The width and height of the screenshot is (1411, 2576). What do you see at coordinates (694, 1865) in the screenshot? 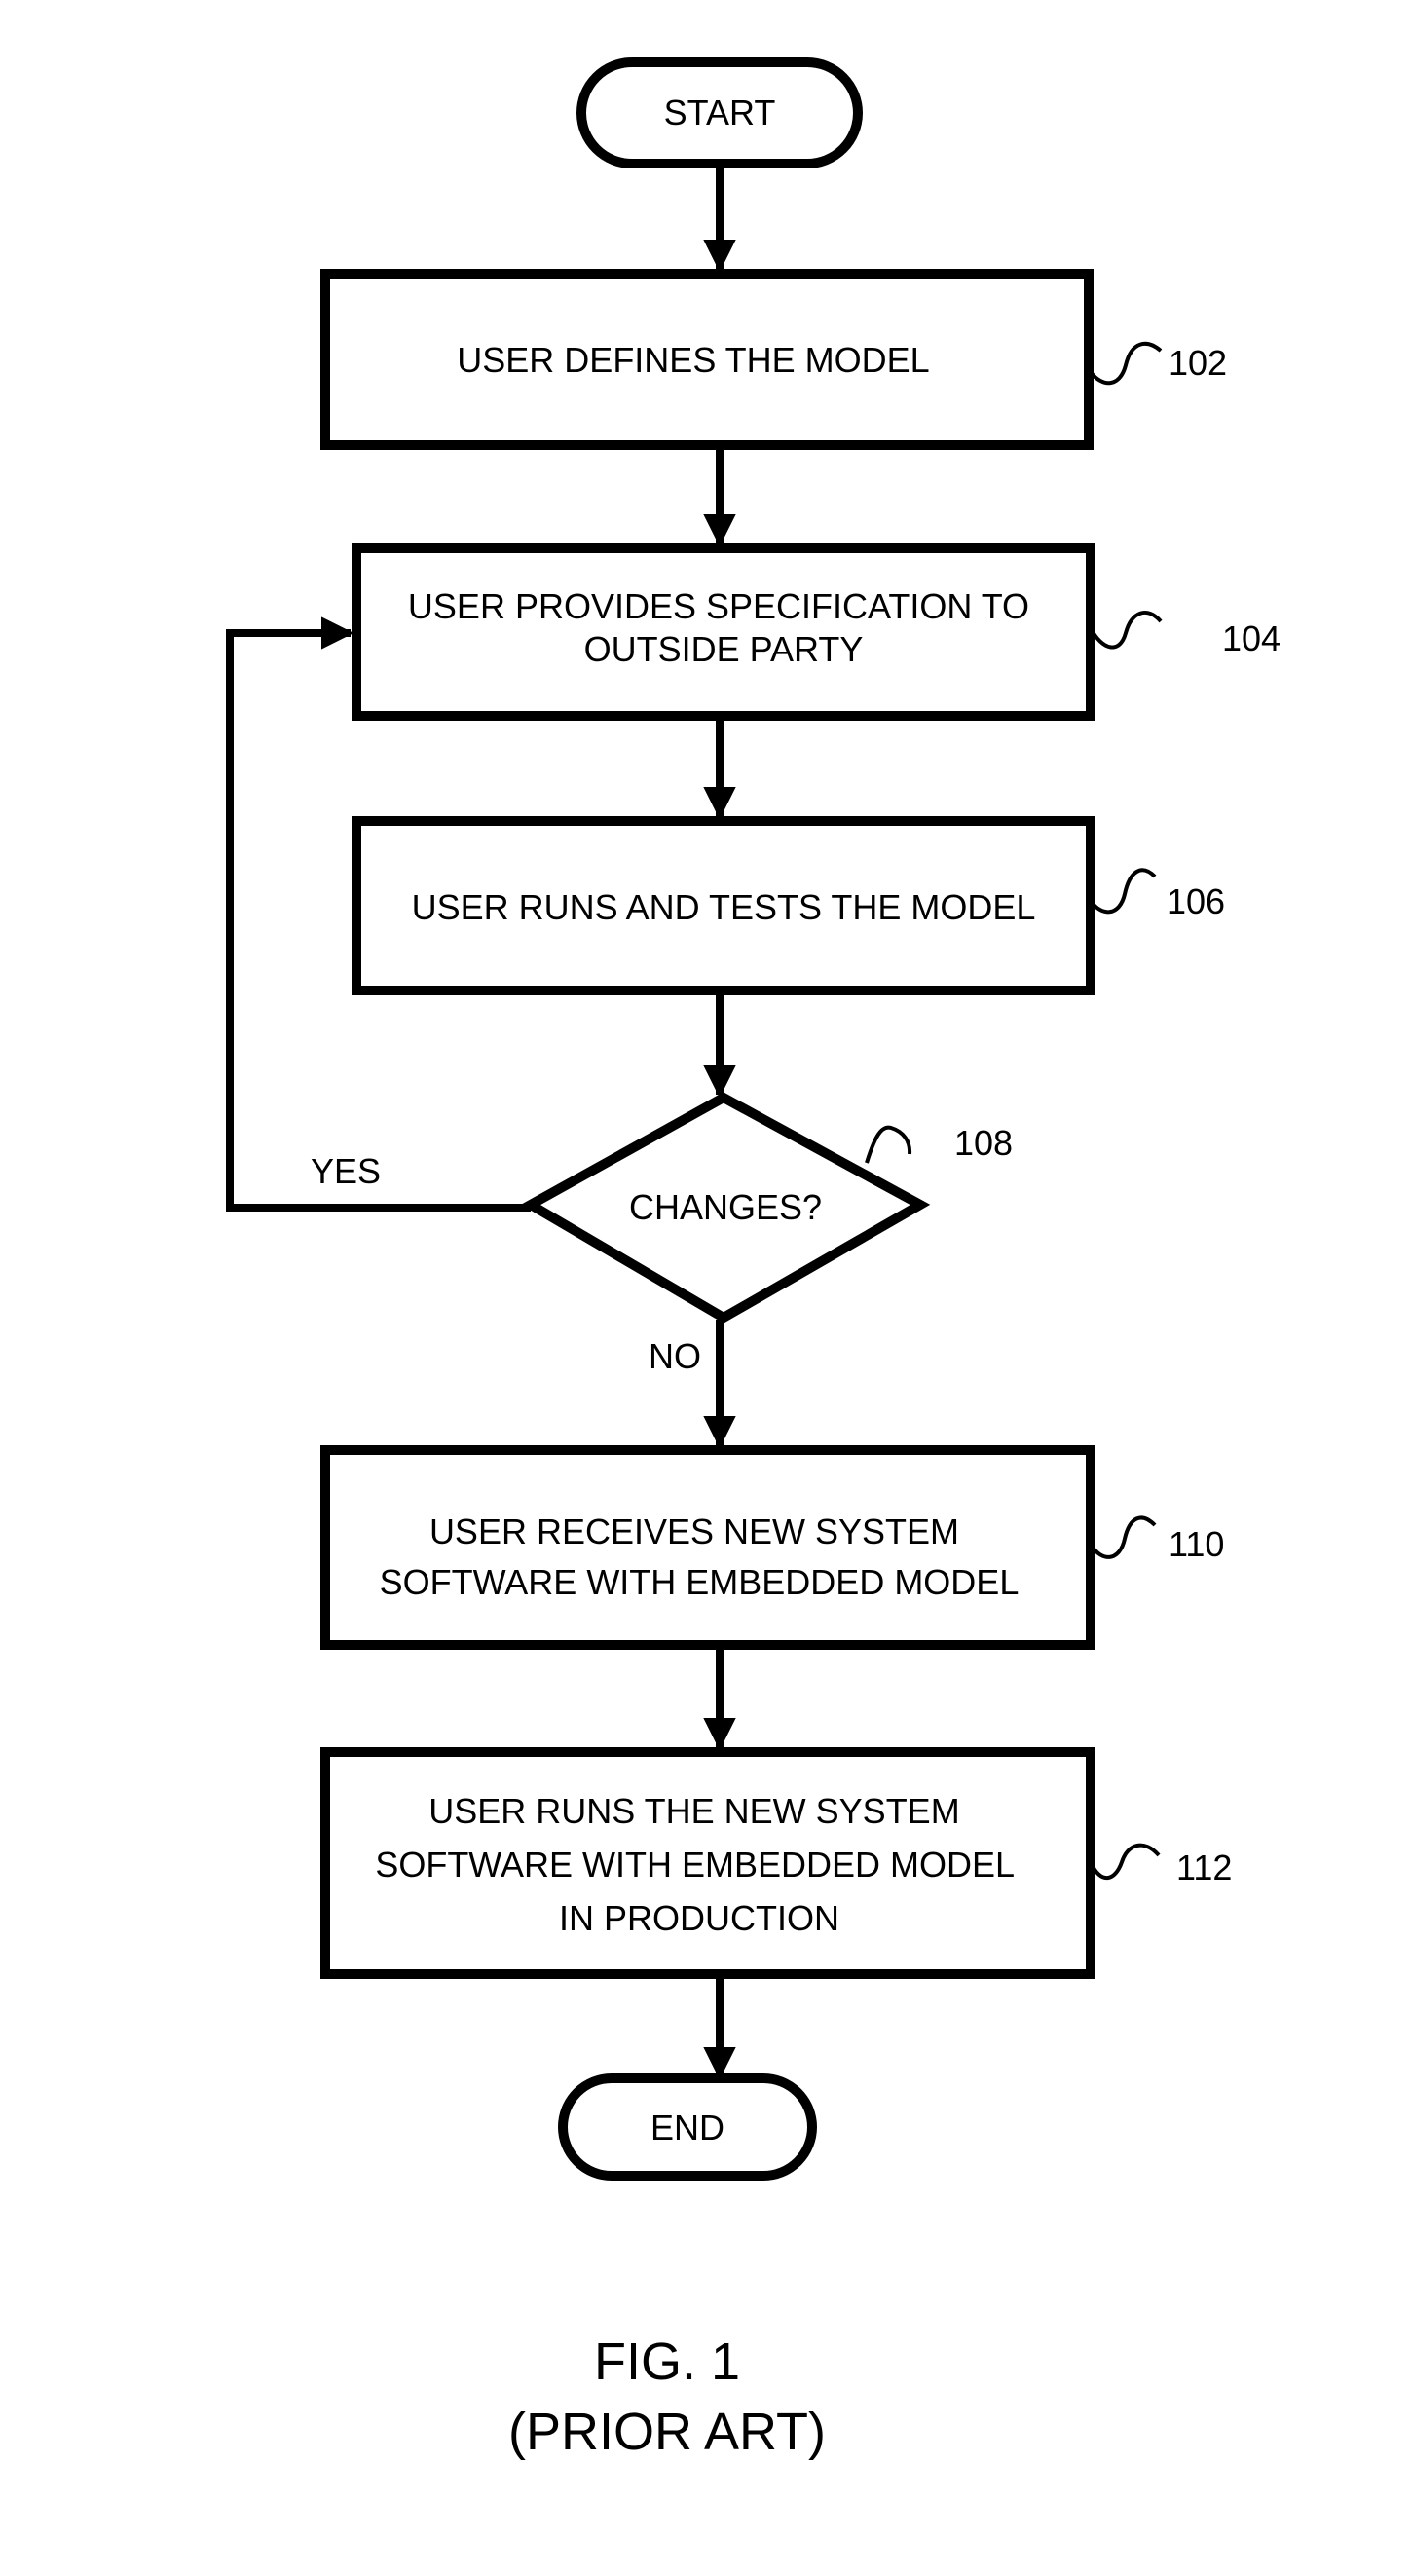
I see `step-112-line-2: SOFTWARE WITH EMBEDDED MODEL` at bounding box center [694, 1865].